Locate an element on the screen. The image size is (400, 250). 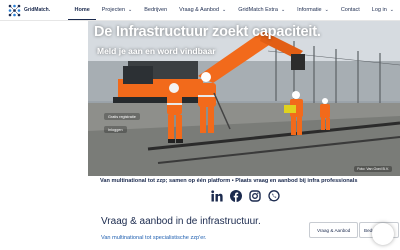
gratis-registratie-button: Gratis registratie is located at coordinates (122, 116).